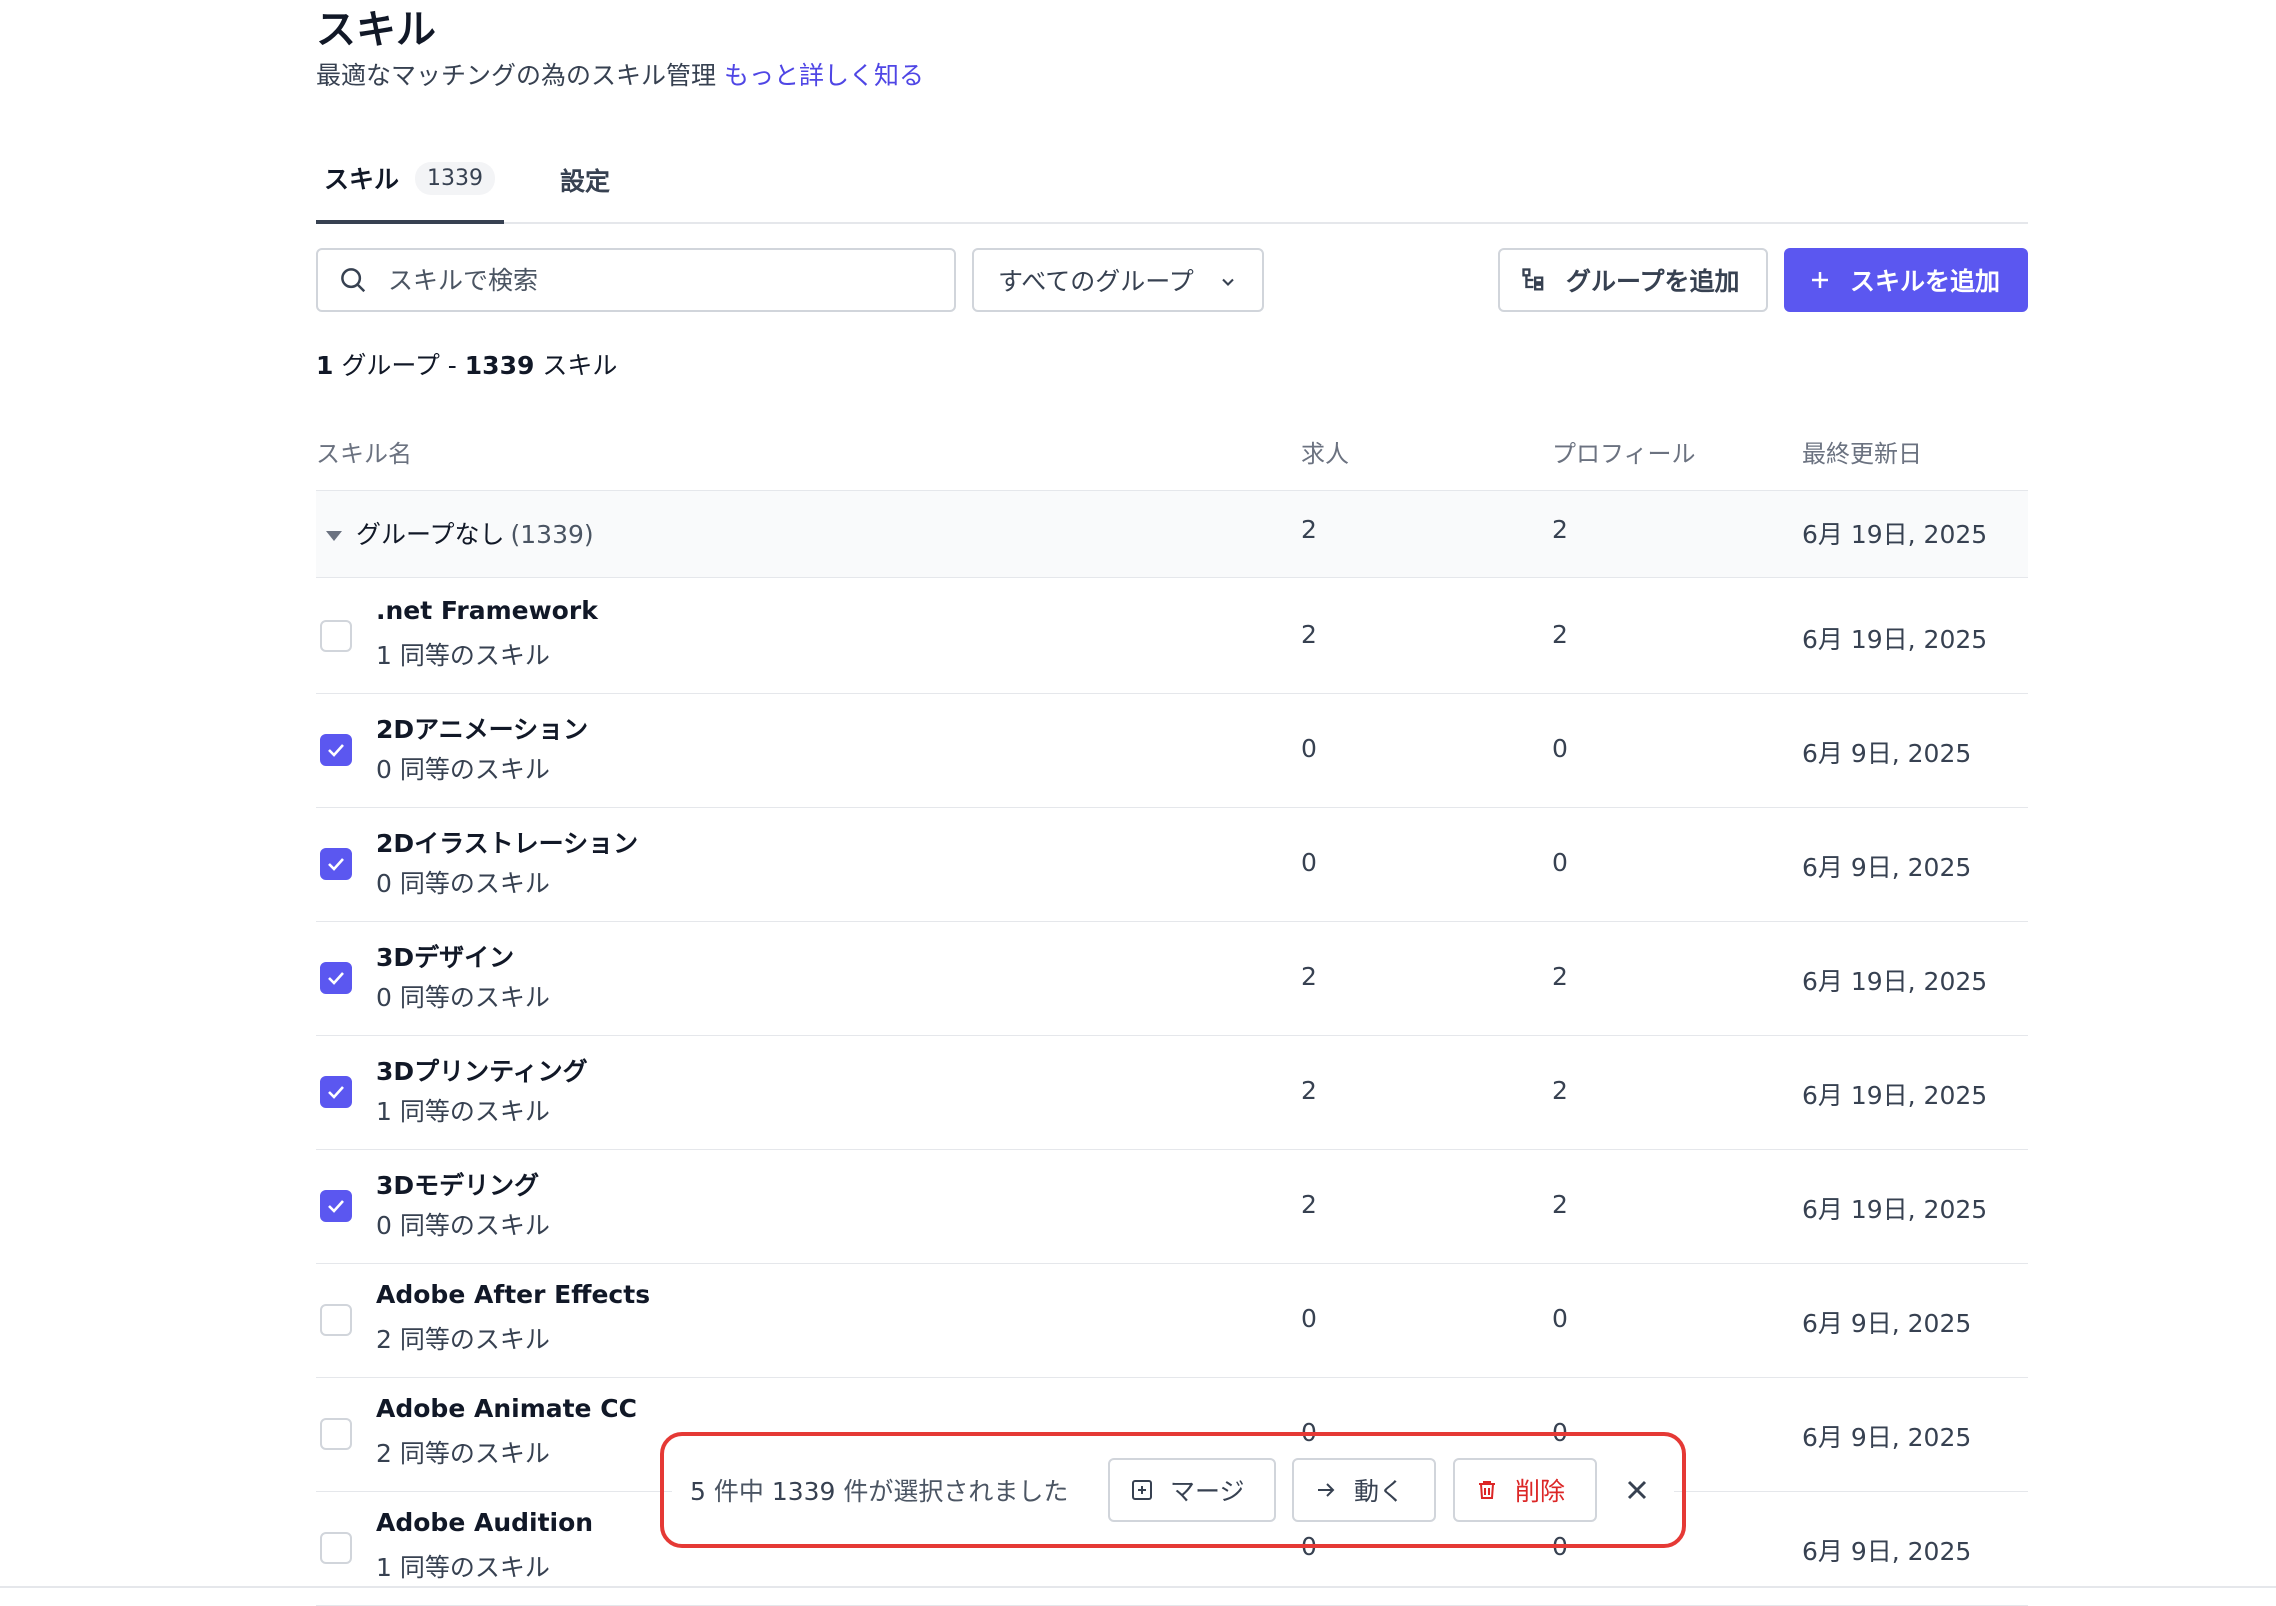  Describe the element at coordinates (1925, 281) in the screenshot. I see `add-skill-label: スキルを追加` at that location.